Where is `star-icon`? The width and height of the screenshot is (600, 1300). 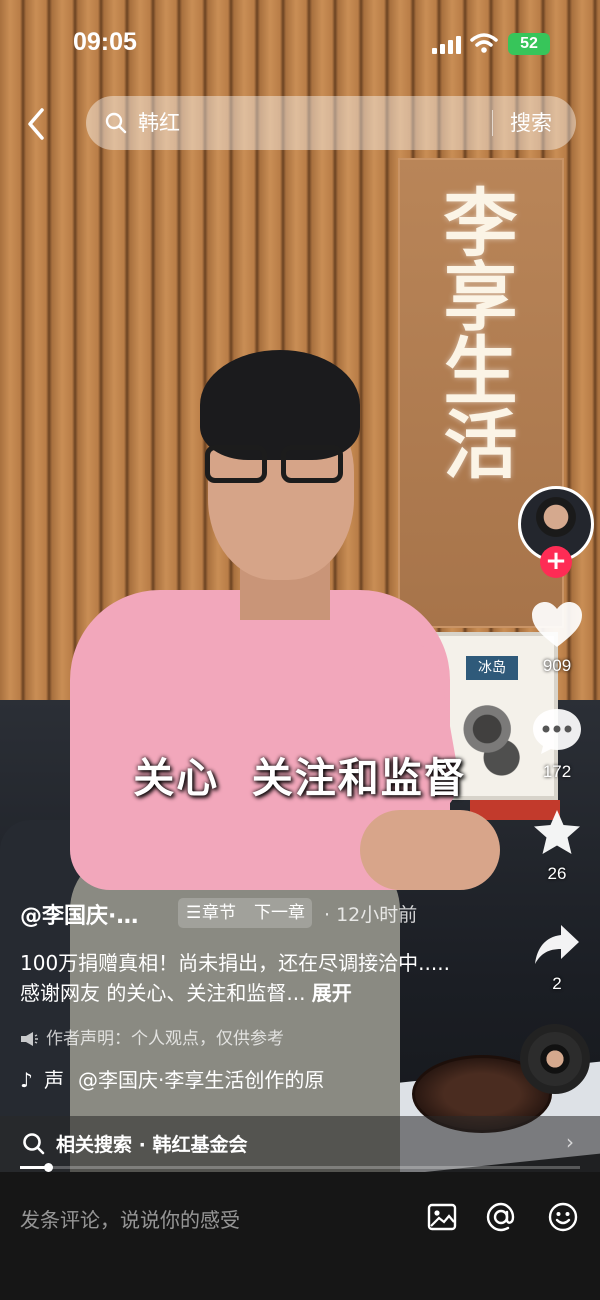 star-icon is located at coordinates (557, 832).